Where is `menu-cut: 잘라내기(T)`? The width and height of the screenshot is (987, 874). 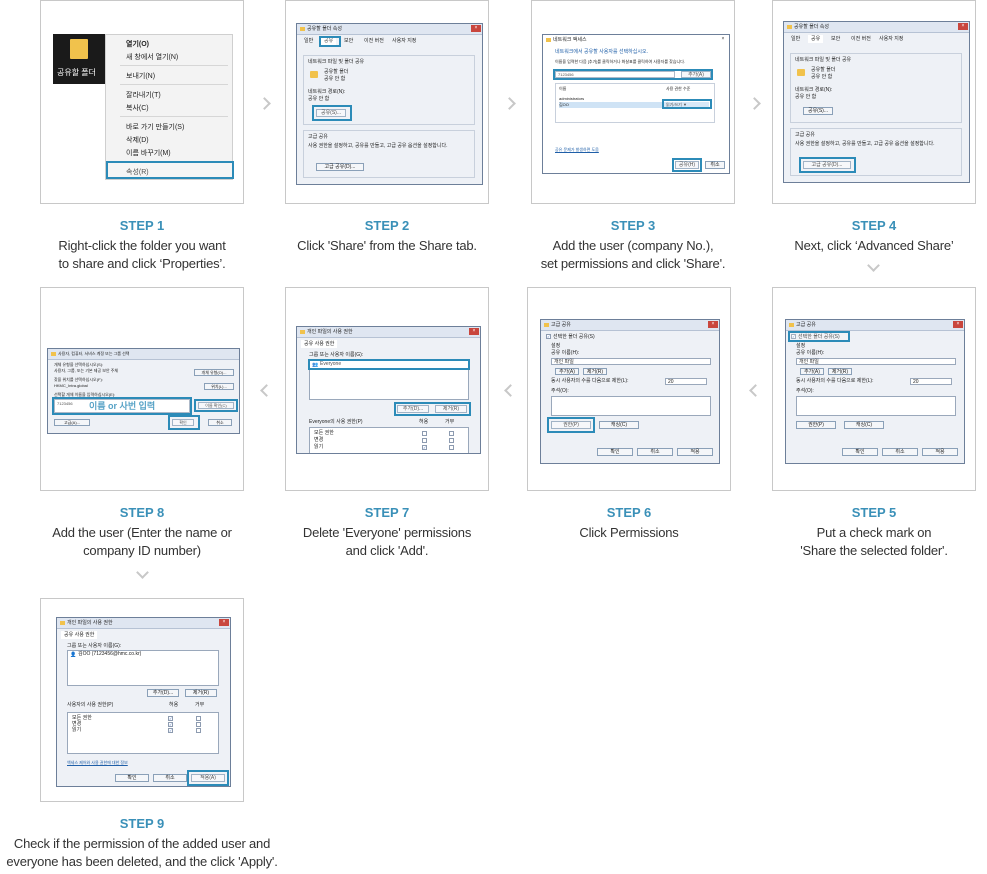
menu-cut: 잘라내기(T) is located at coordinates (143, 95).